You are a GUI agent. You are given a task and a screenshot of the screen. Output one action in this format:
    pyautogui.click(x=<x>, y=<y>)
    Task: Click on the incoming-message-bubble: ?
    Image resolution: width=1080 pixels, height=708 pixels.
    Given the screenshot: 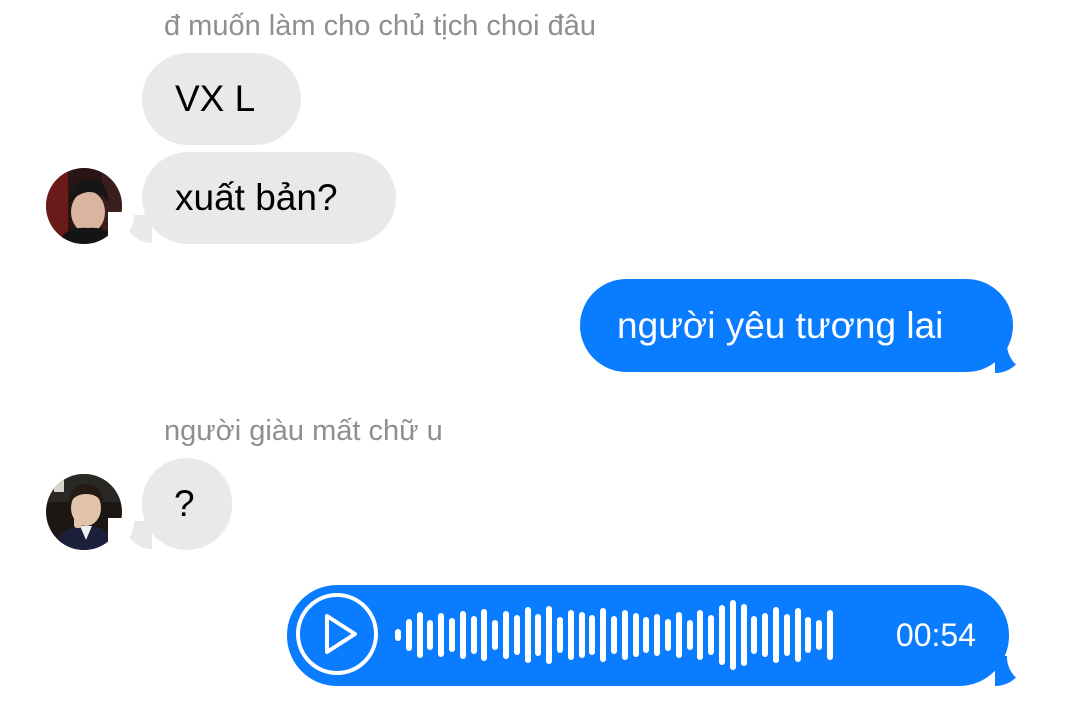 What is the action you would take?
    pyautogui.click(x=187, y=504)
    